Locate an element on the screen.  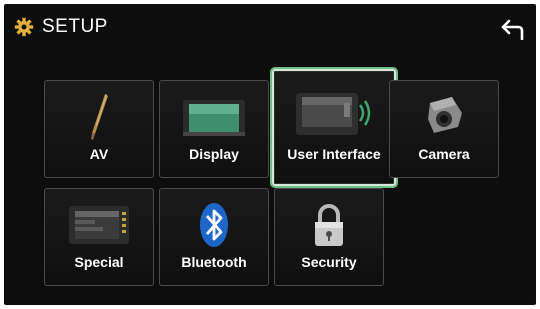
bluetooth-icon is located at coordinates (214, 225).